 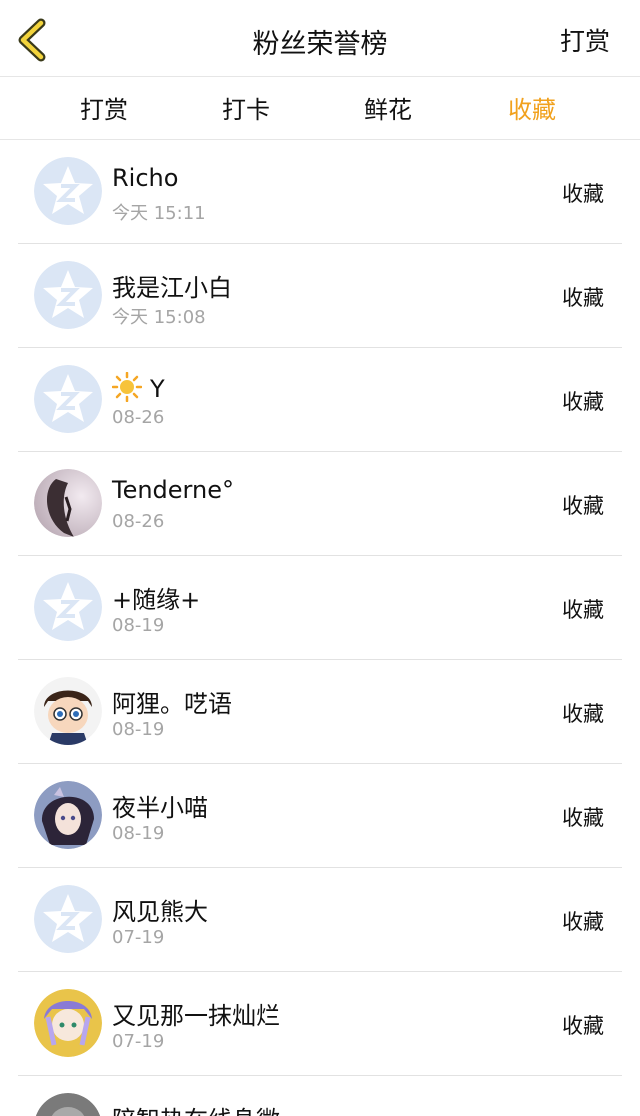 I want to click on tab-favorites: 收藏, so click(x=532, y=107).